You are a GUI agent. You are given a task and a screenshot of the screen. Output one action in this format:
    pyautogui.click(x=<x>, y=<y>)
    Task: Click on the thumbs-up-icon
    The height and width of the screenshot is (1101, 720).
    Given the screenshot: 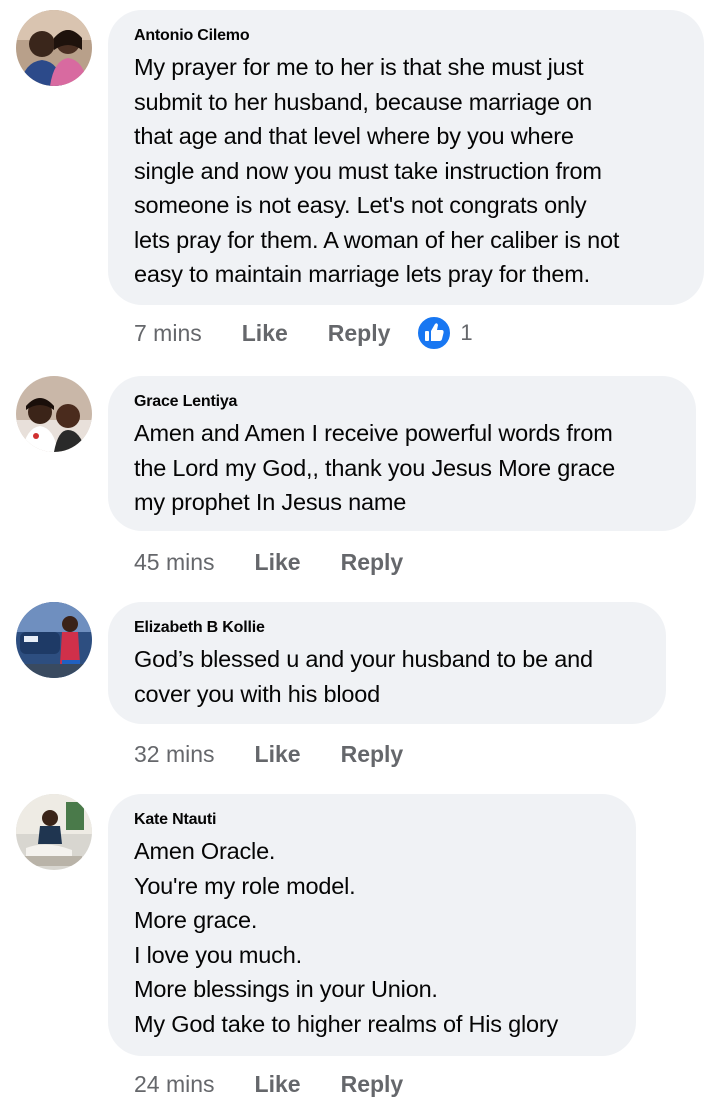 What is the action you would take?
    pyautogui.click(x=434, y=333)
    